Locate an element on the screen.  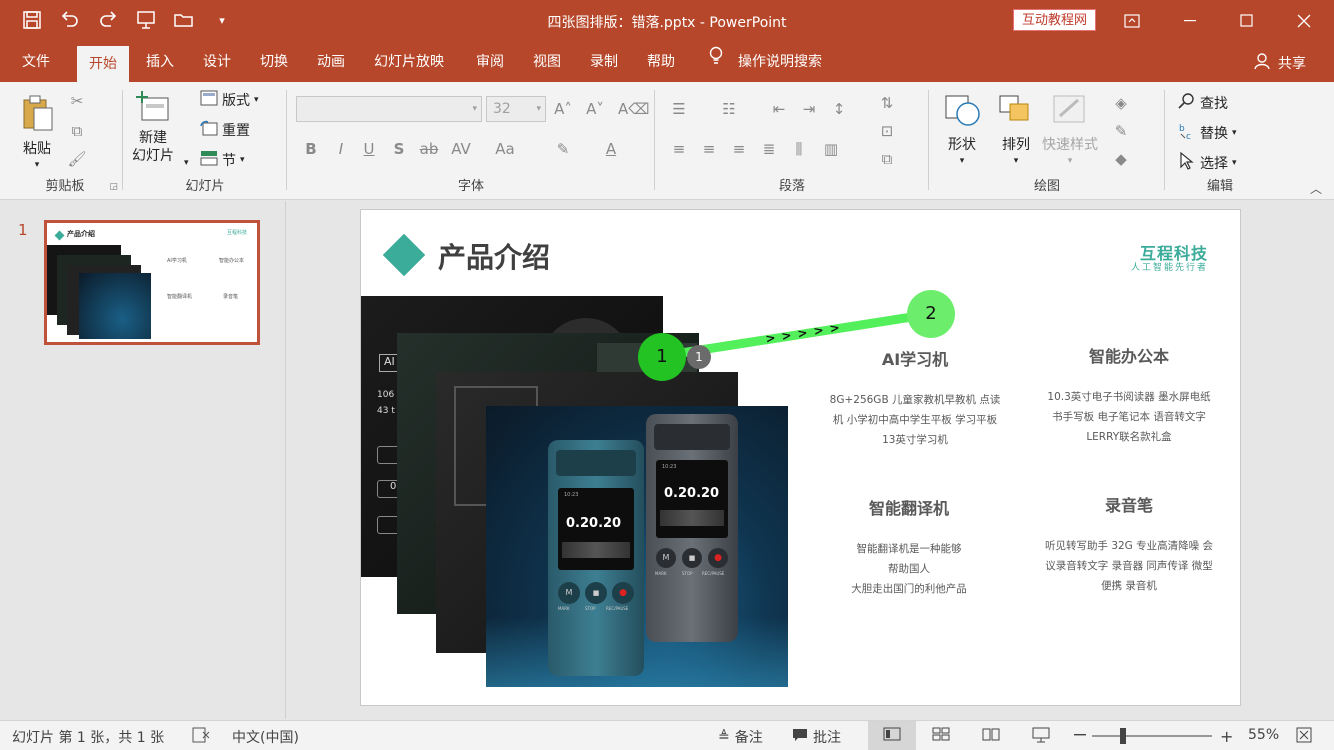
align-right-icon: ≡ is located at coordinates (739, 149).